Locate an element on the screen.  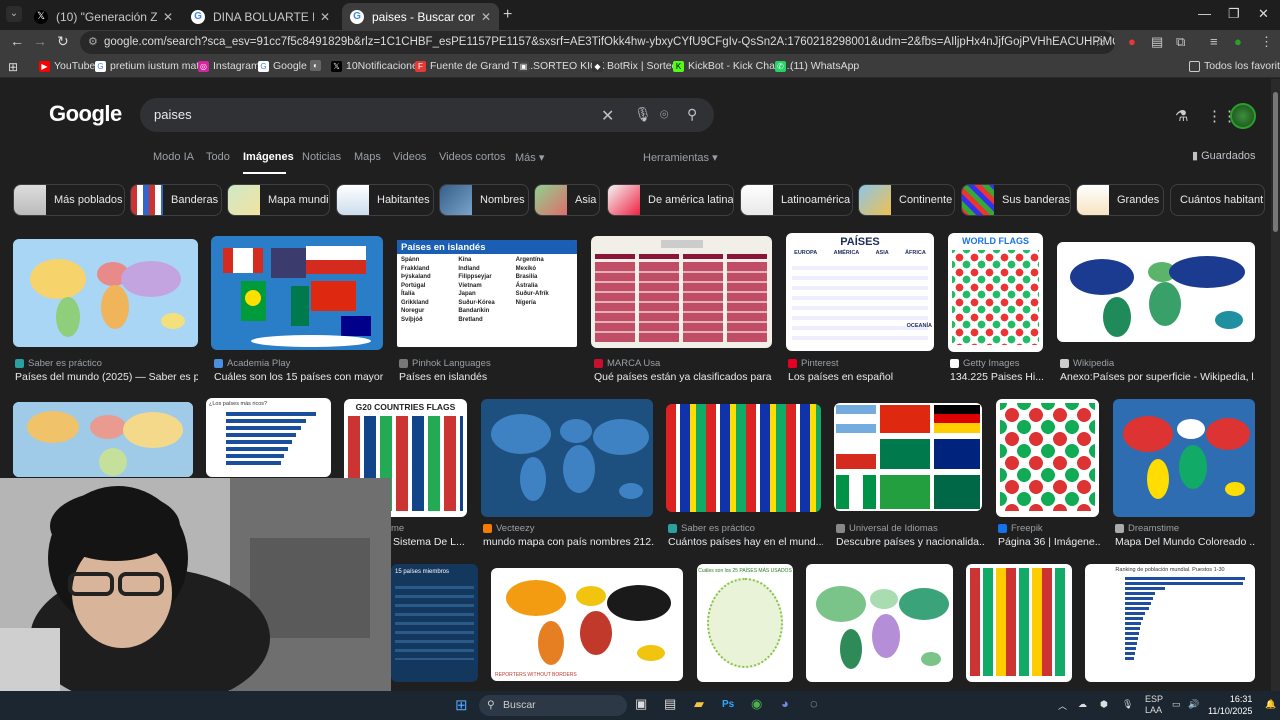
scrollbar-thumb is located at coordinates (1275, 162).